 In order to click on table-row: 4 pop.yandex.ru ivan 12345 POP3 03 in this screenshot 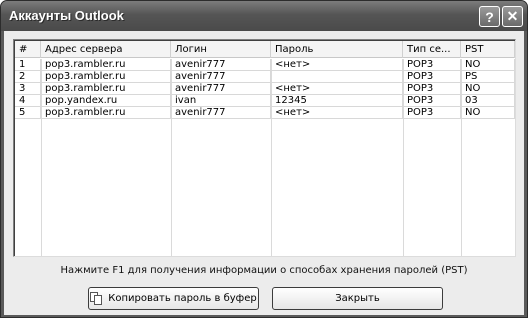, I will do `click(265, 101)`.